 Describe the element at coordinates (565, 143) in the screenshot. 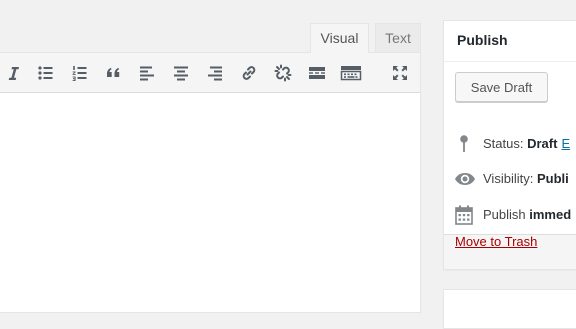

I see `edit-status-link: E` at that location.